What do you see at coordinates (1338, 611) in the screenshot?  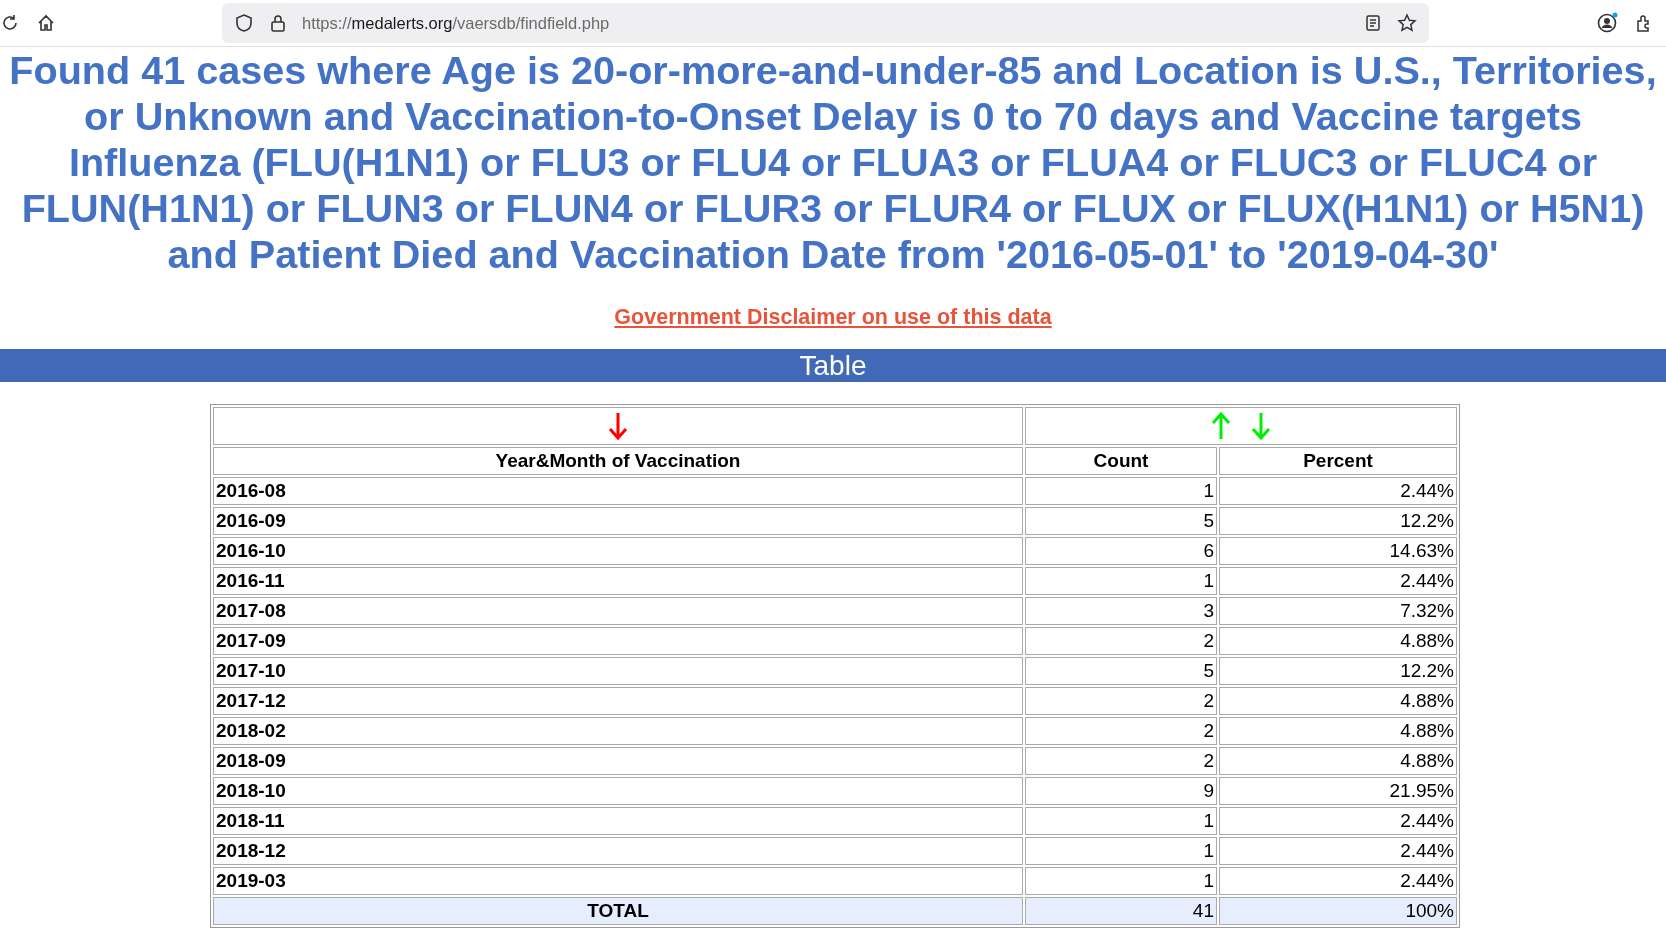 I see `table-cell: 7.32%` at bounding box center [1338, 611].